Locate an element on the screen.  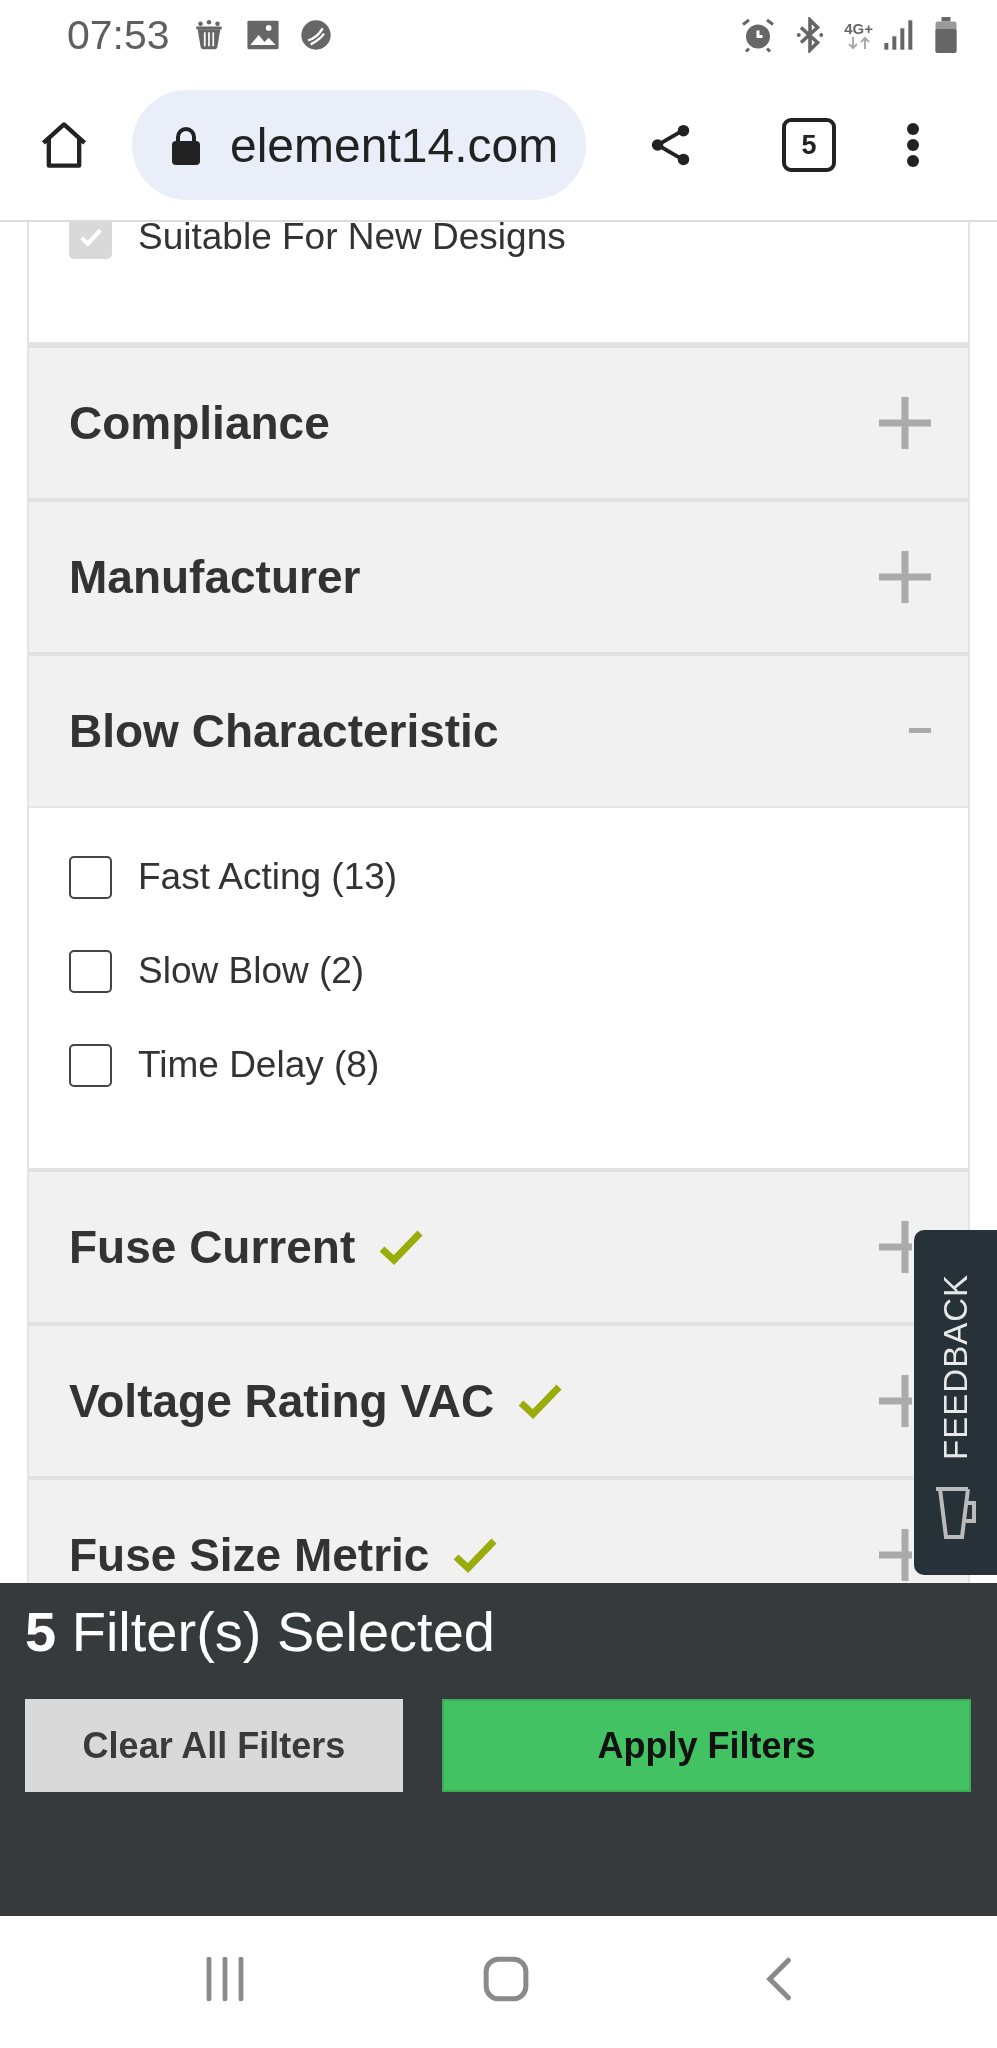
data-arrows-icon is located at coordinates (858, 42).